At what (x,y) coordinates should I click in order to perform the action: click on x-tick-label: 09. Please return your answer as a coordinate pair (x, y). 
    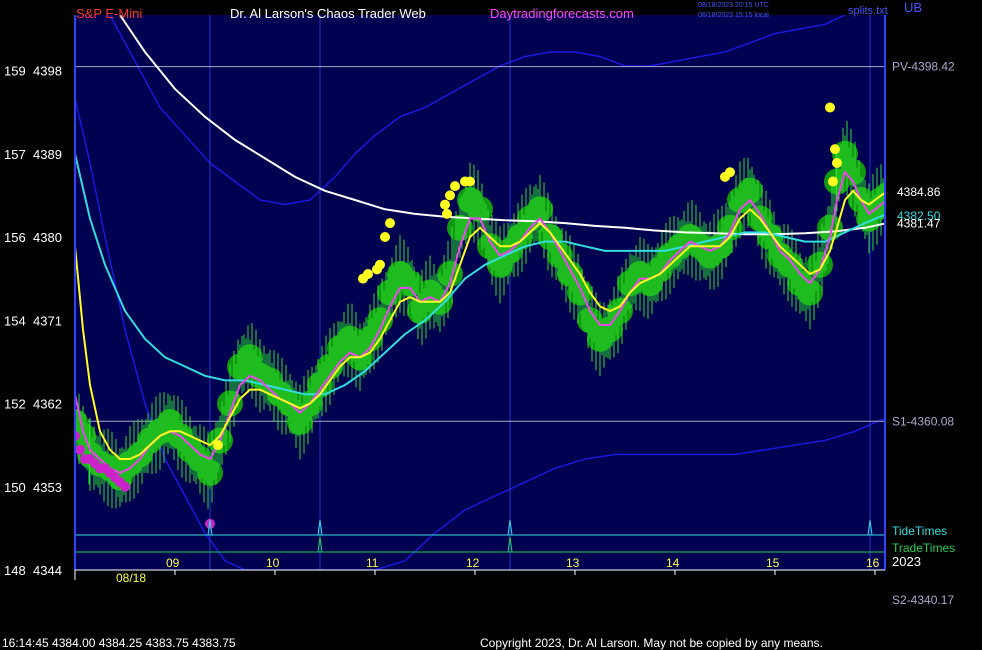
    Looking at the image, I should click on (173, 563).